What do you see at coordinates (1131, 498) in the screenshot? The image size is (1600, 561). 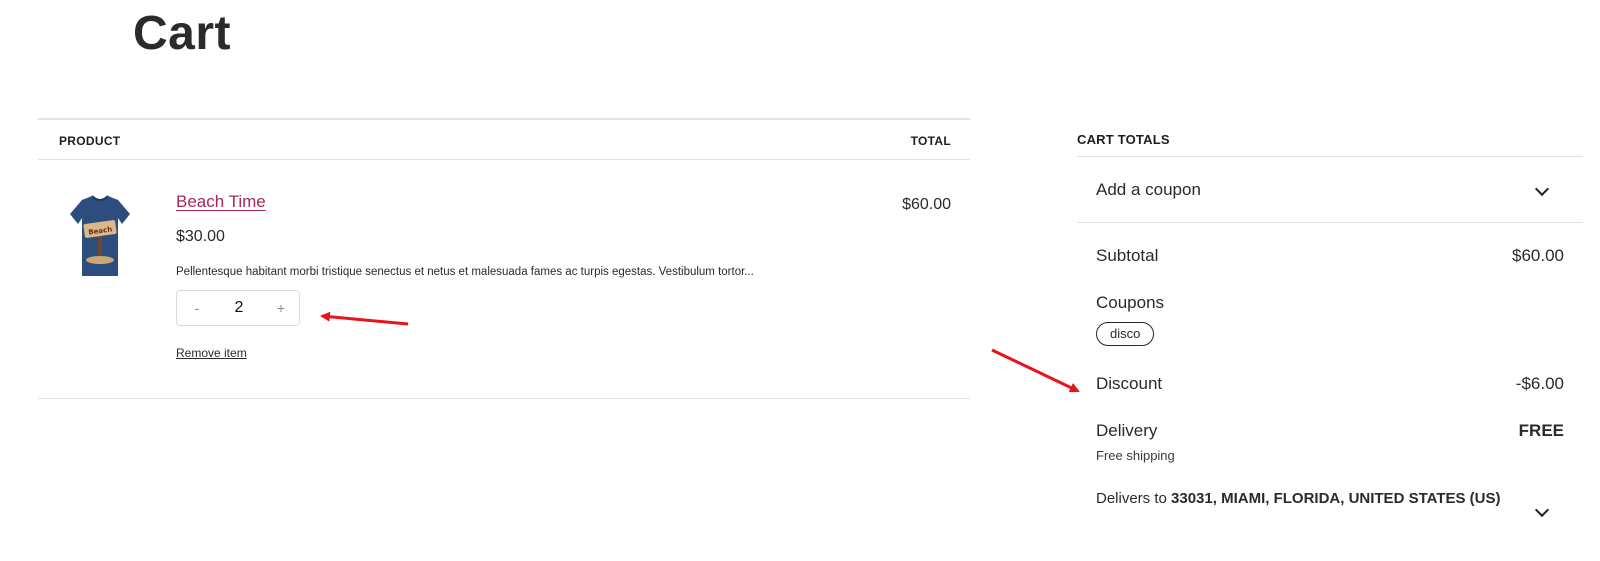 I see `delivers-to-prefix: Delivers to` at bounding box center [1131, 498].